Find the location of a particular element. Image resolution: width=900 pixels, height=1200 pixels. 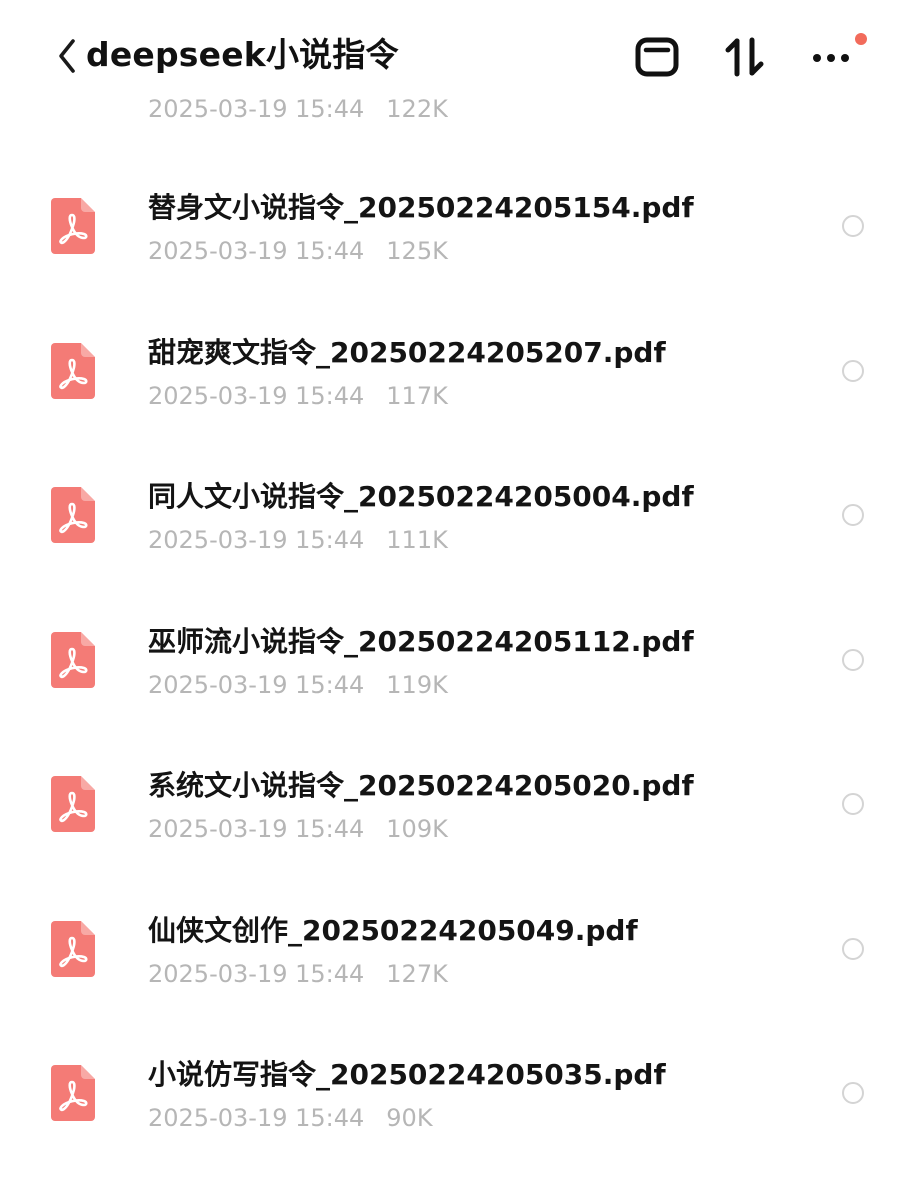

page-title: deepseek小说指令 is located at coordinates (242, 54).